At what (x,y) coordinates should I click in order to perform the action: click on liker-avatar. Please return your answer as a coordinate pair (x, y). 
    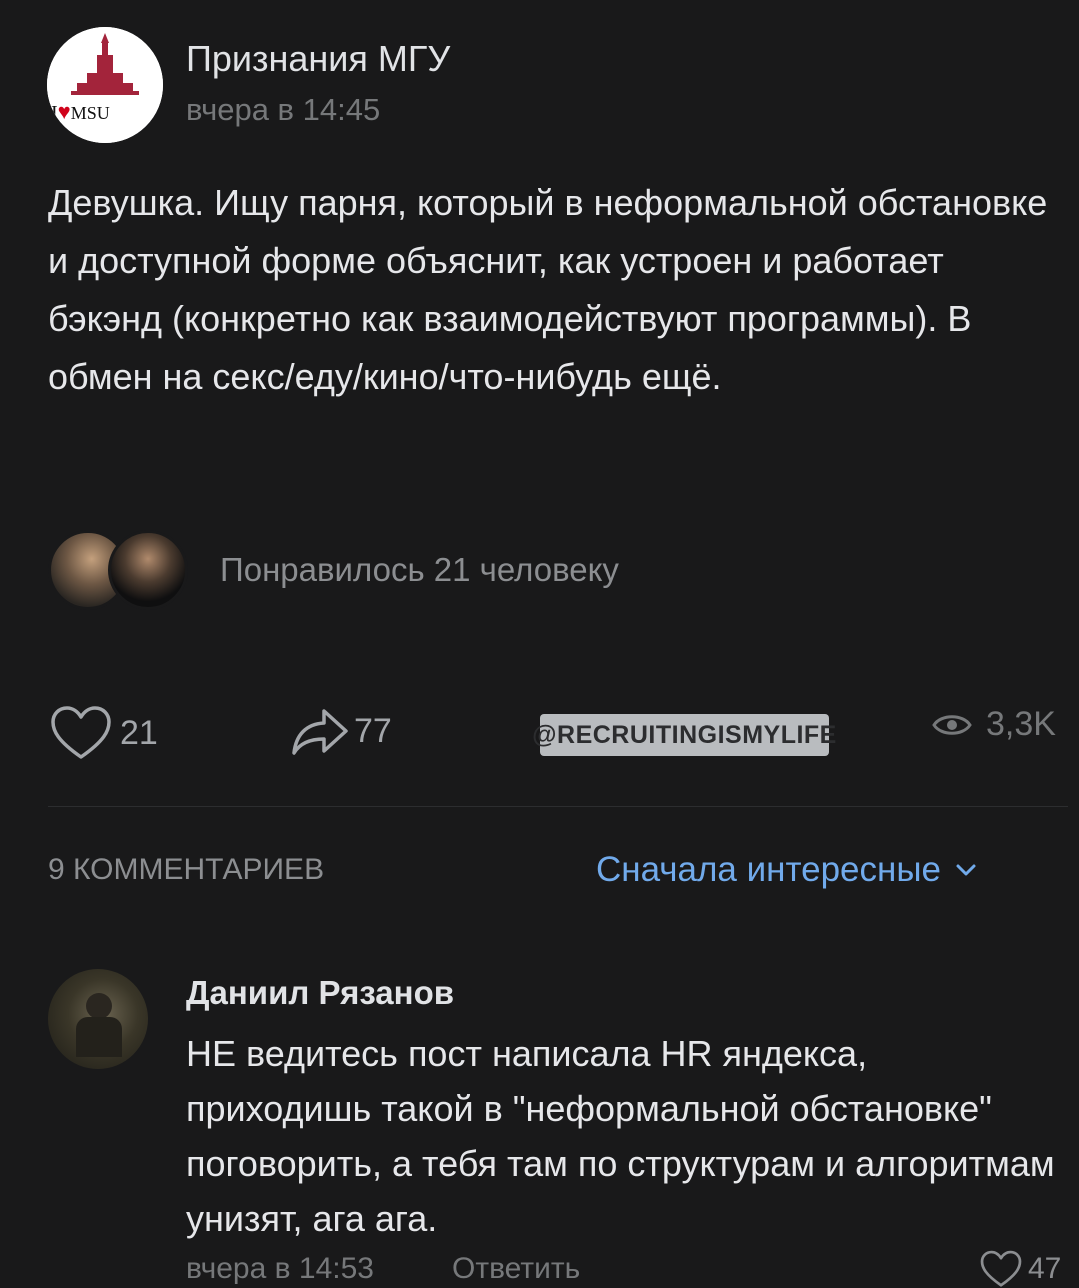
    Looking at the image, I should click on (148, 570).